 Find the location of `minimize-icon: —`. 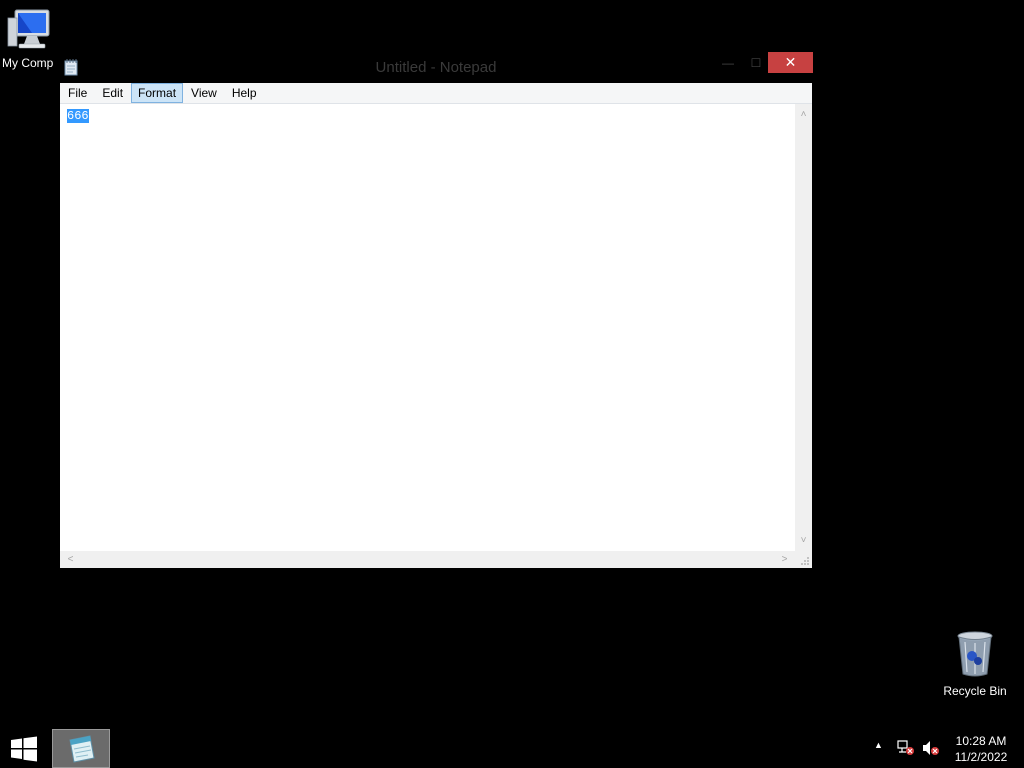

minimize-icon: — is located at coordinates (728, 62).